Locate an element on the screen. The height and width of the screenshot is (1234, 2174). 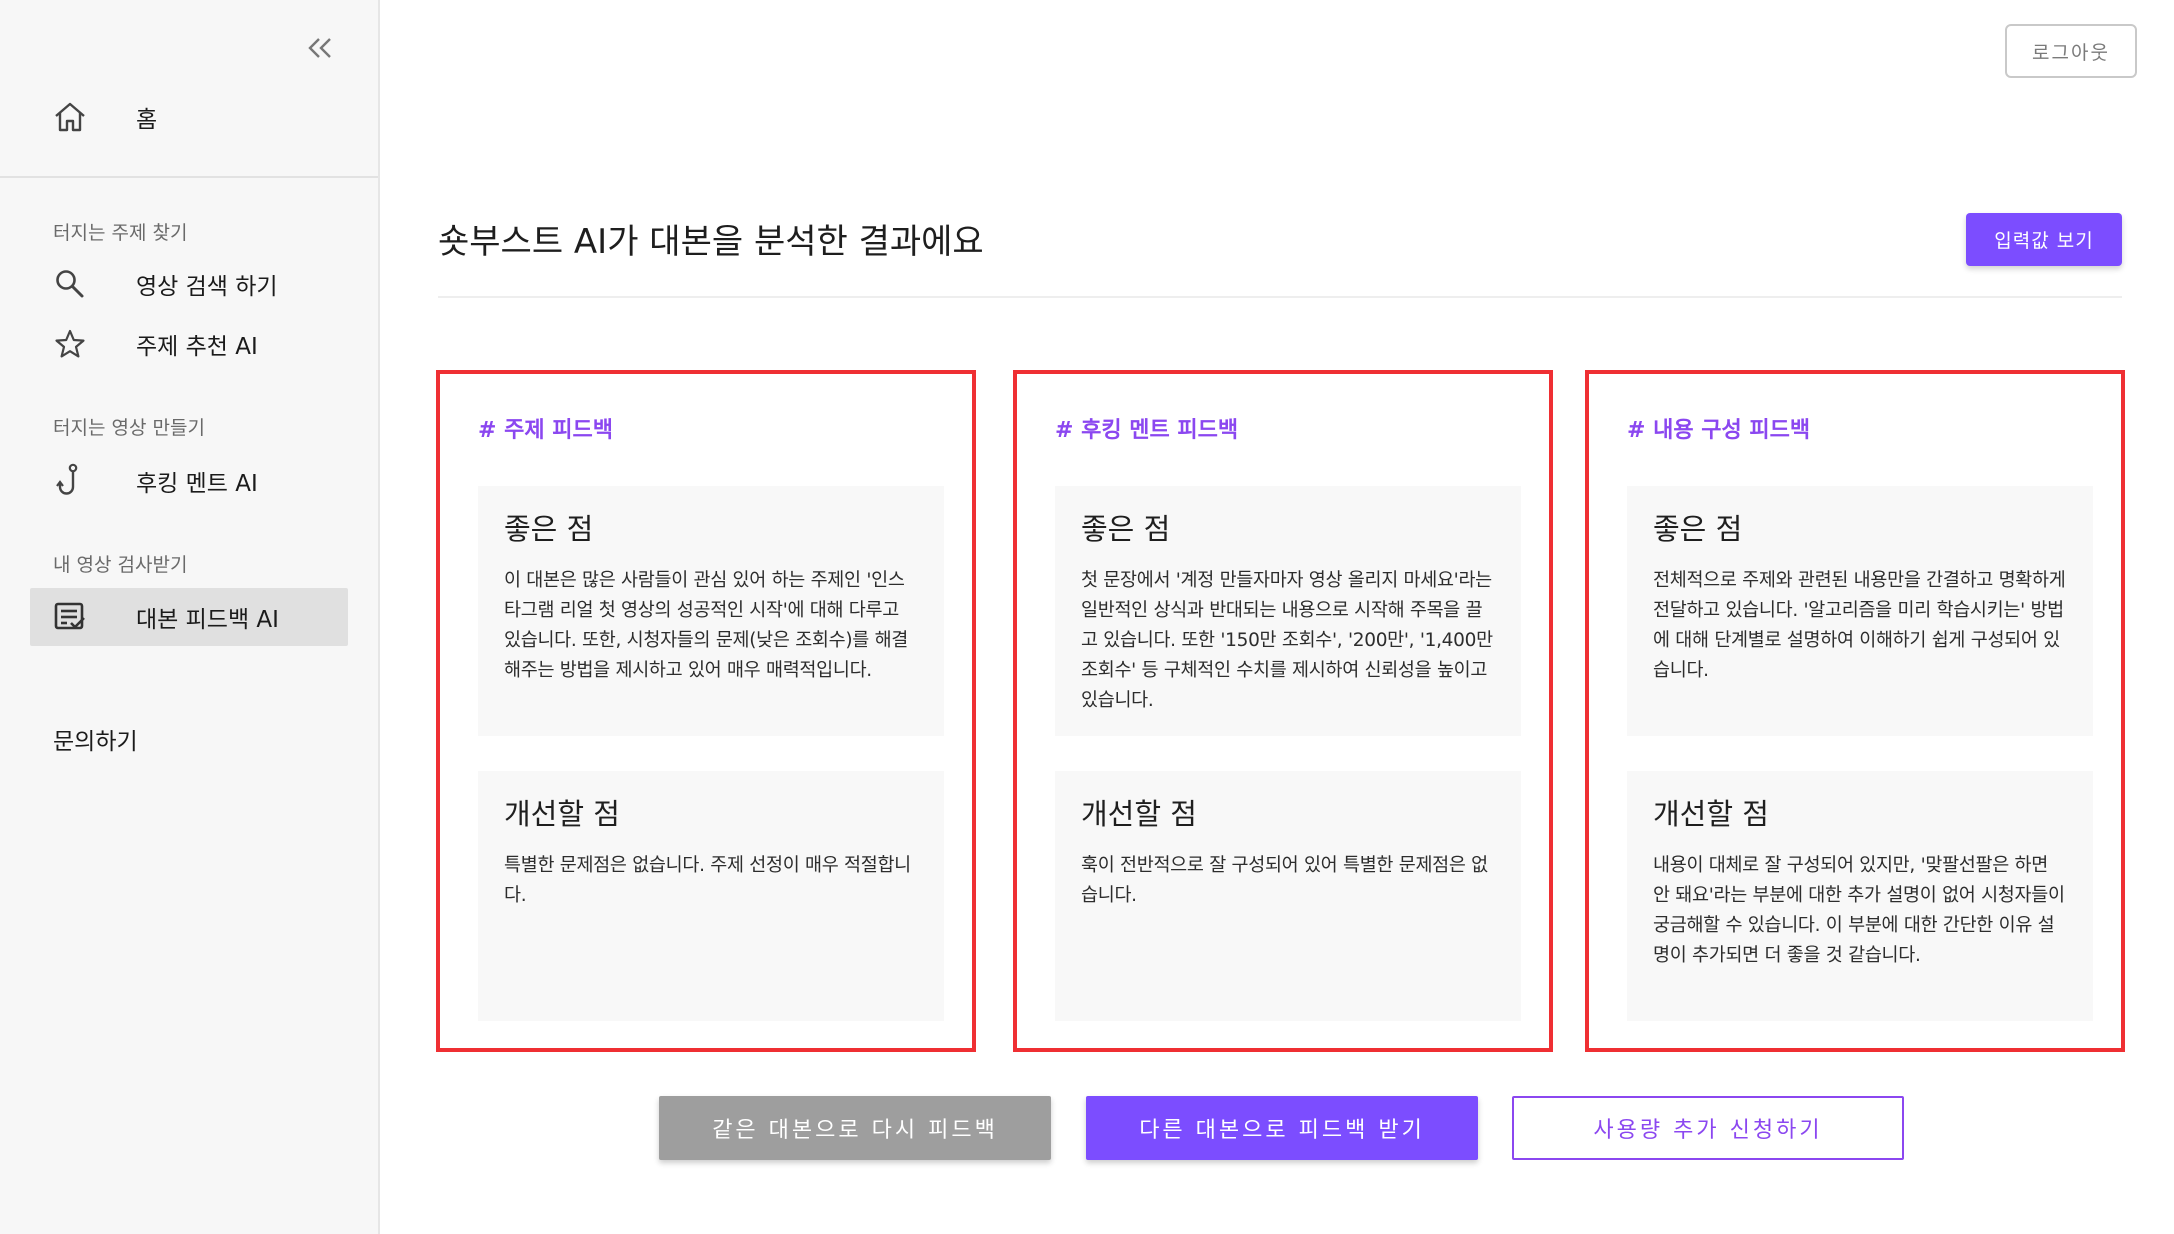
section-title-inspect-videos: 내 영상 검사받기 is located at coordinates (120, 565).